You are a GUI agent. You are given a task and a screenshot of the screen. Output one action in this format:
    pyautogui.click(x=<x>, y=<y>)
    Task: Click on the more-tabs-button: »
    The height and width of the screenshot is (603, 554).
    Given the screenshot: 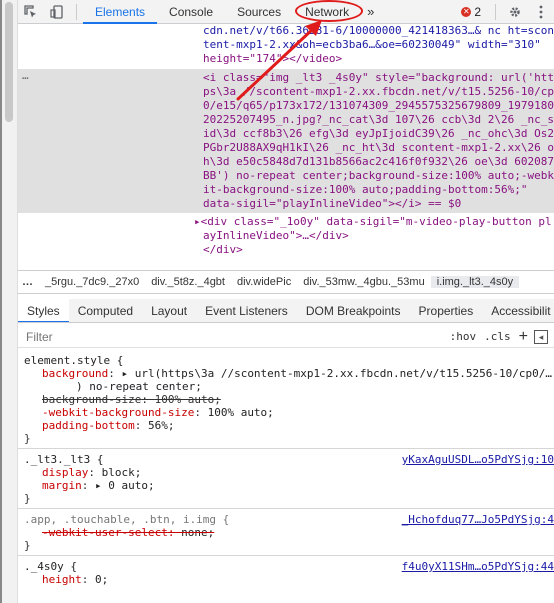 What is the action you would take?
    pyautogui.click(x=370, y=11)
    